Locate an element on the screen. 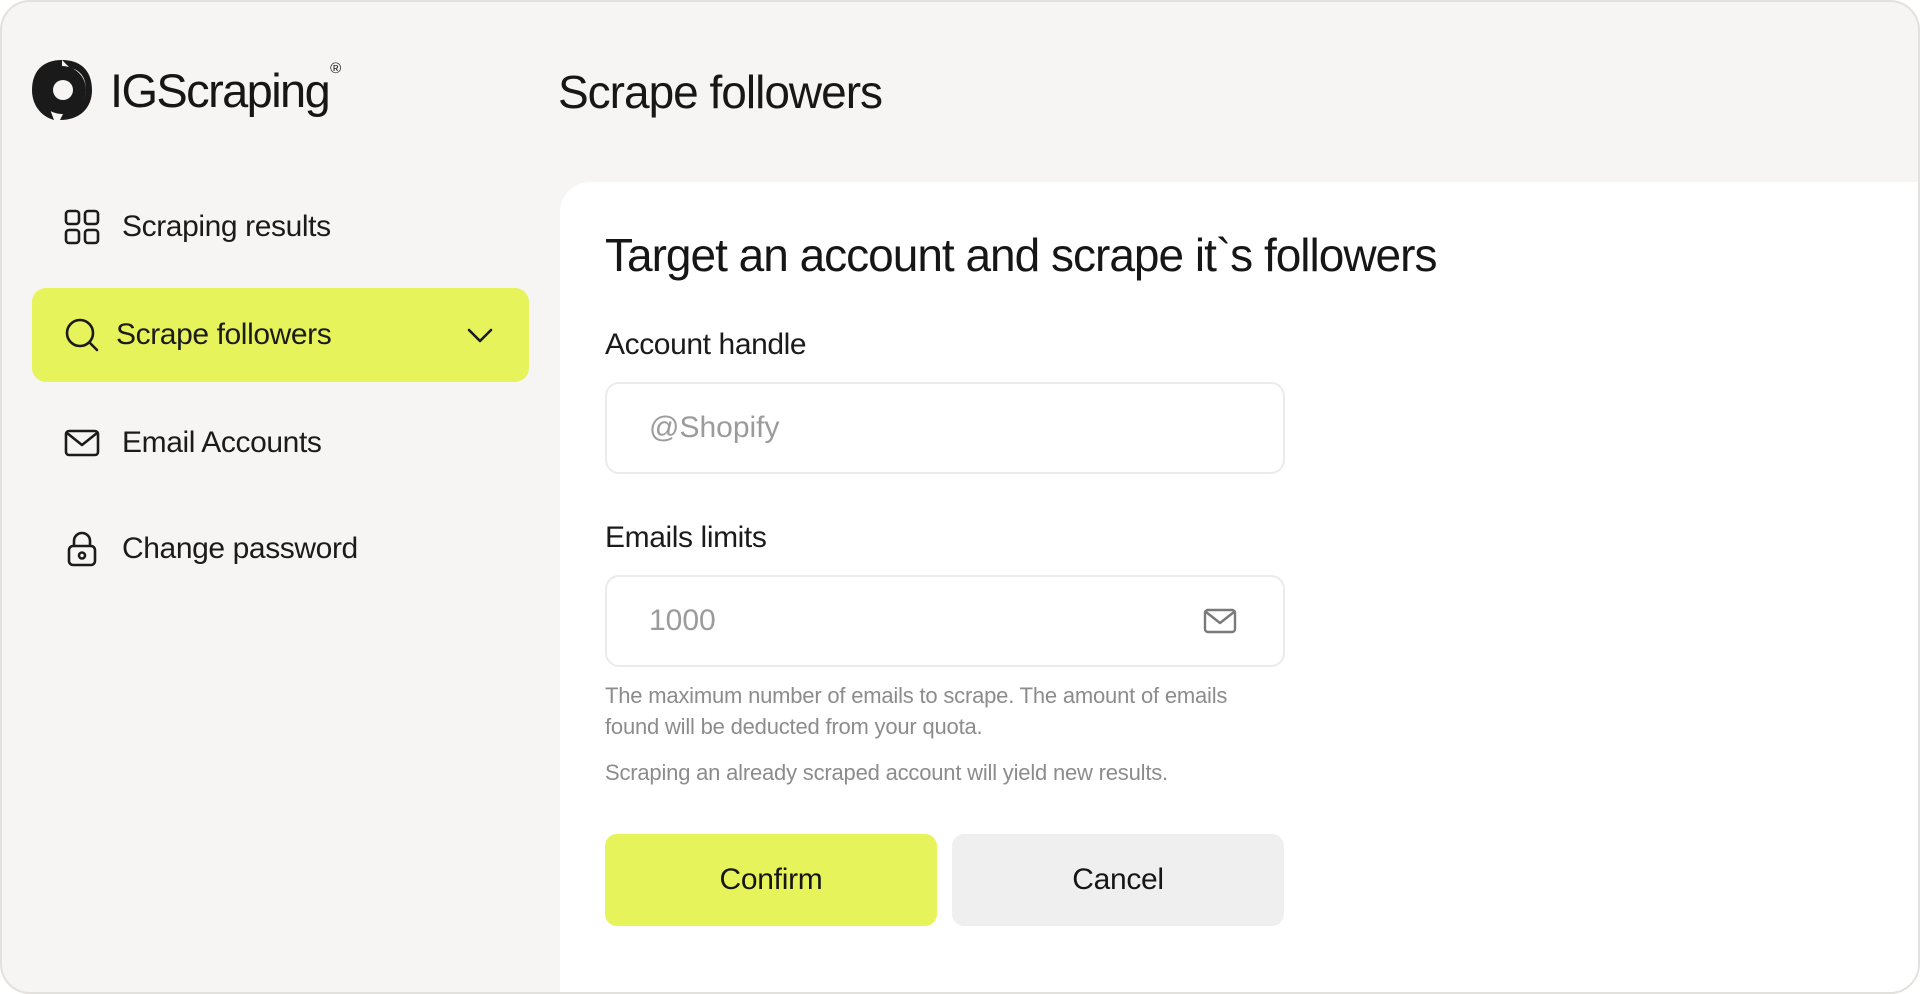 The height and width of the screenshot is (994, 1920). sidebar-item-label: Scraping results is located at coordinates (226, 226).